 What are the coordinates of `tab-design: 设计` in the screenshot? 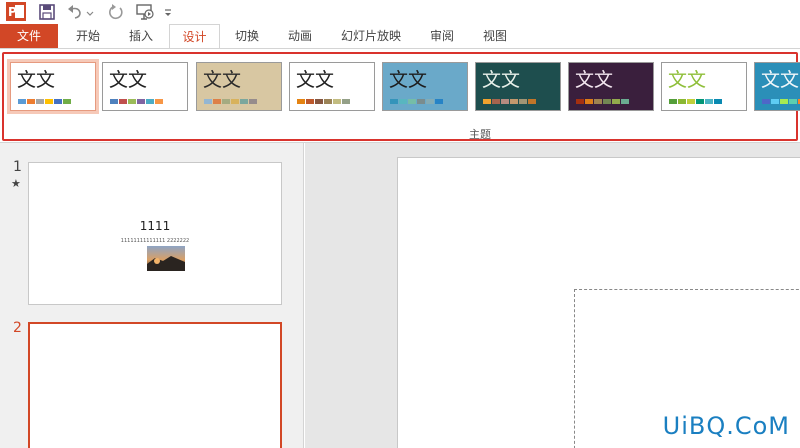 It's located at (194, 36).